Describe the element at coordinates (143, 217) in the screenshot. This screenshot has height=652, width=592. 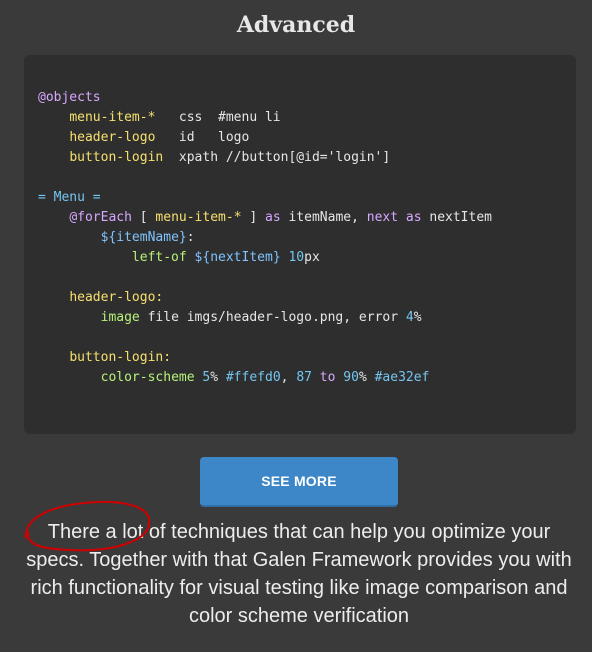
I see `code-token: [` at that location.